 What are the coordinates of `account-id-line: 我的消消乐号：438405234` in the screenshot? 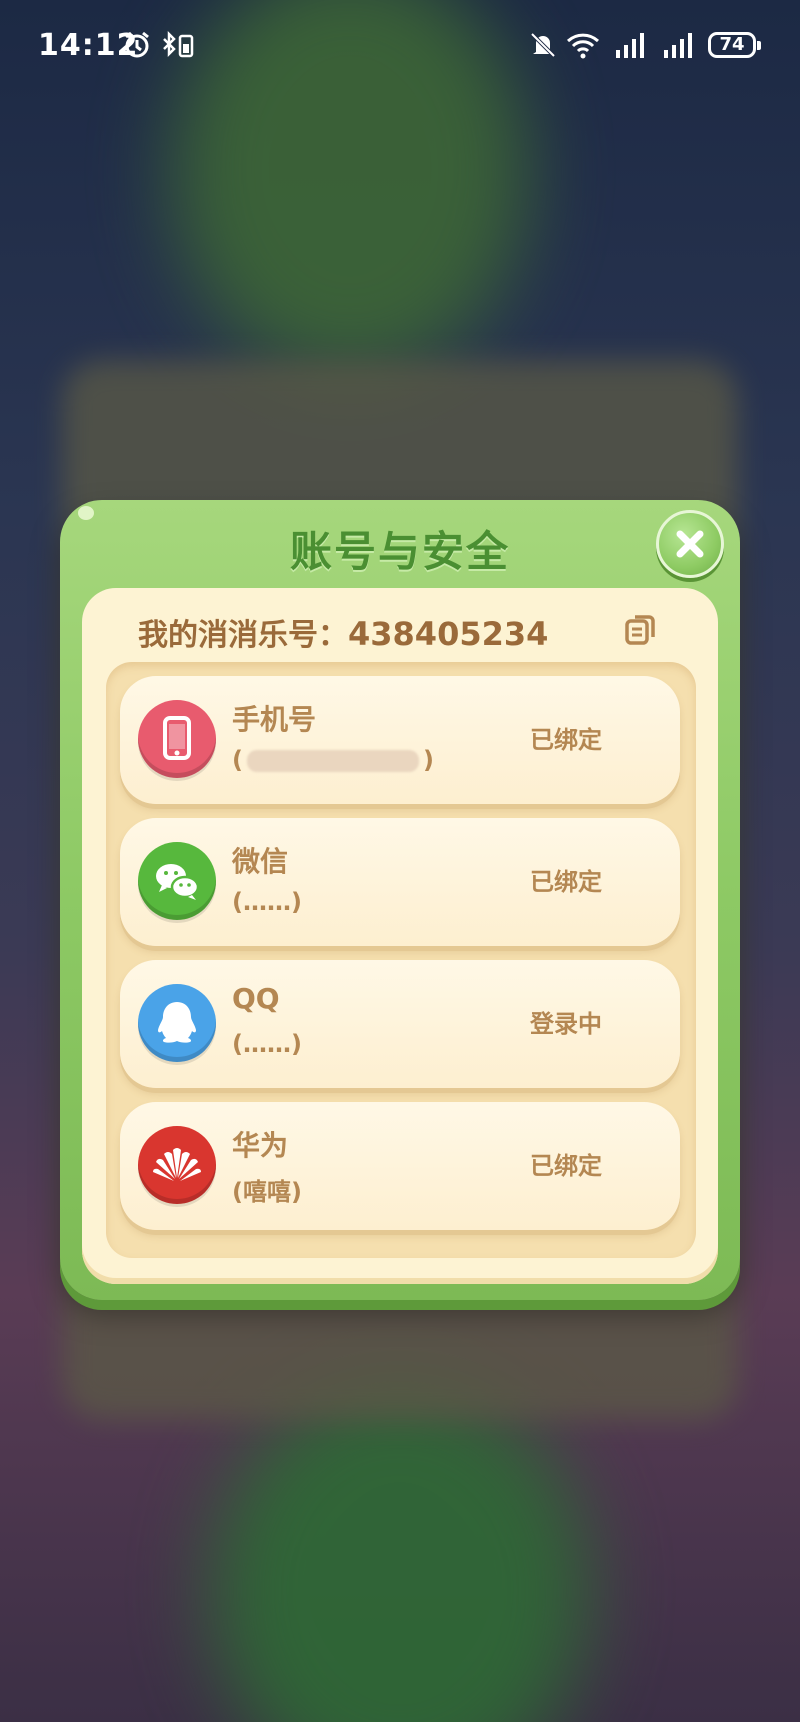 It's located at (343, 632).